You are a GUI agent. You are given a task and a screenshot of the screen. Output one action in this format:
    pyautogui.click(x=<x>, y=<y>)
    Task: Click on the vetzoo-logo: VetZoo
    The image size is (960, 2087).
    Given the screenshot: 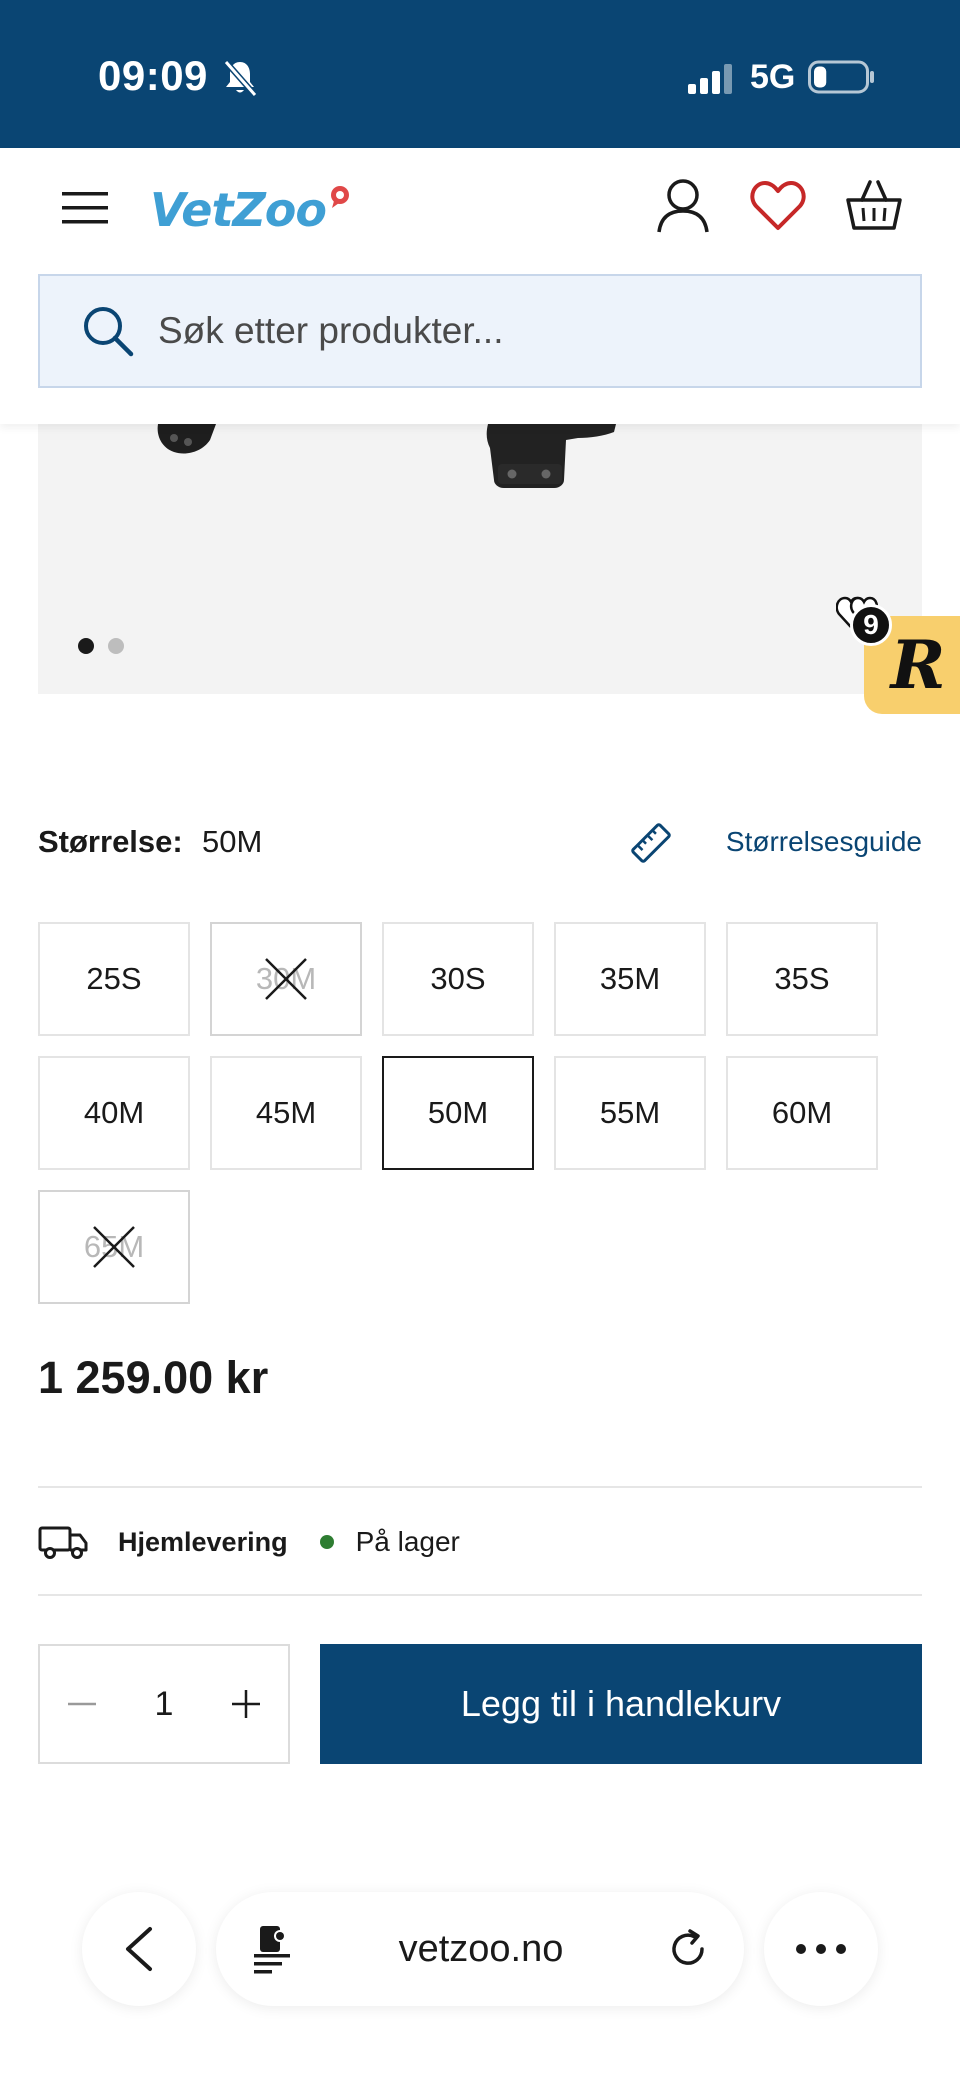 What is the action you would take?
    pyautogui.click(x=251, y=210)
    